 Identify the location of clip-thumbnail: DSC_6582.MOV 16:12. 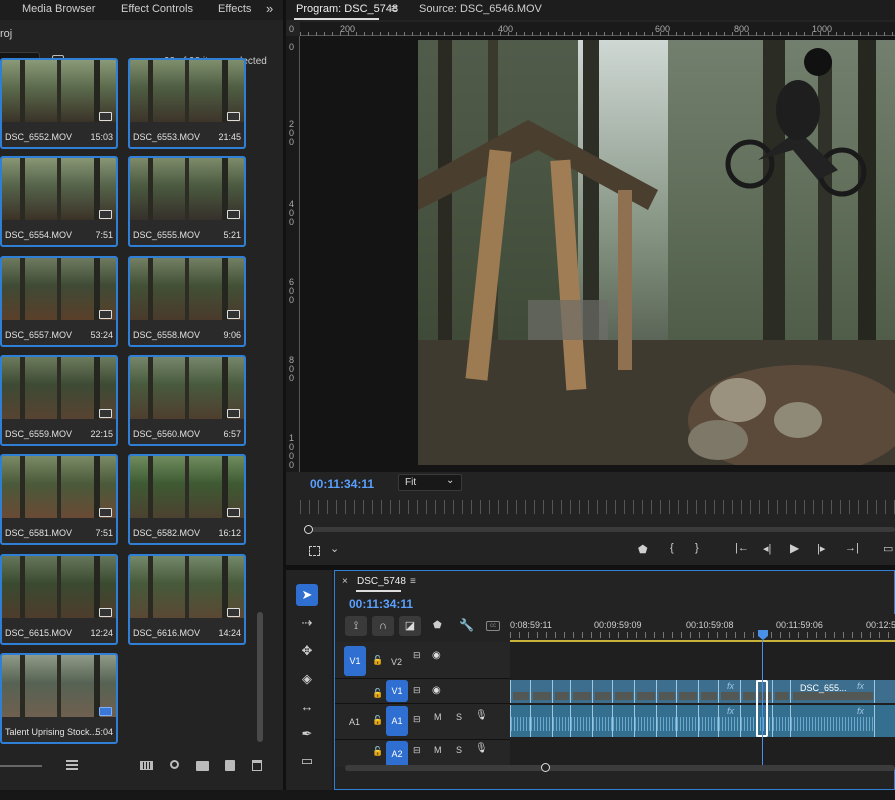
(187, 499).